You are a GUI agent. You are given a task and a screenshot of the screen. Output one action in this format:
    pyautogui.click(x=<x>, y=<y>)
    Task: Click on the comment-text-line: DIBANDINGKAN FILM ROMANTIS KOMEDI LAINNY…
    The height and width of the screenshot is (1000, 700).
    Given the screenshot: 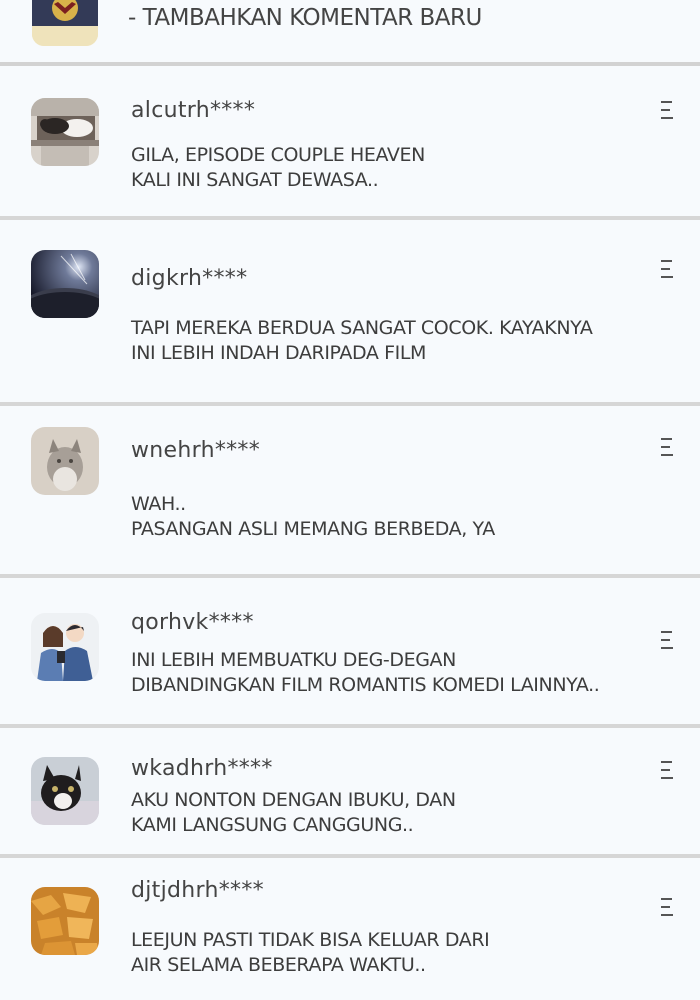 What is the action you would take?
    pyautogui.click(x=365, y=685)
    